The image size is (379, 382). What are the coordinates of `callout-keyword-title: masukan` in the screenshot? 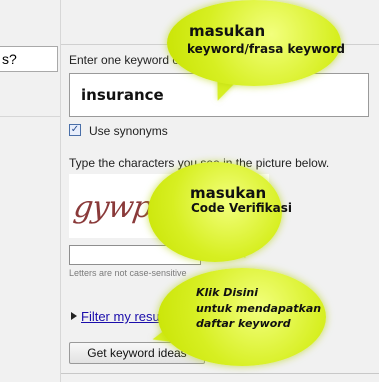 It's located at (227, 31).